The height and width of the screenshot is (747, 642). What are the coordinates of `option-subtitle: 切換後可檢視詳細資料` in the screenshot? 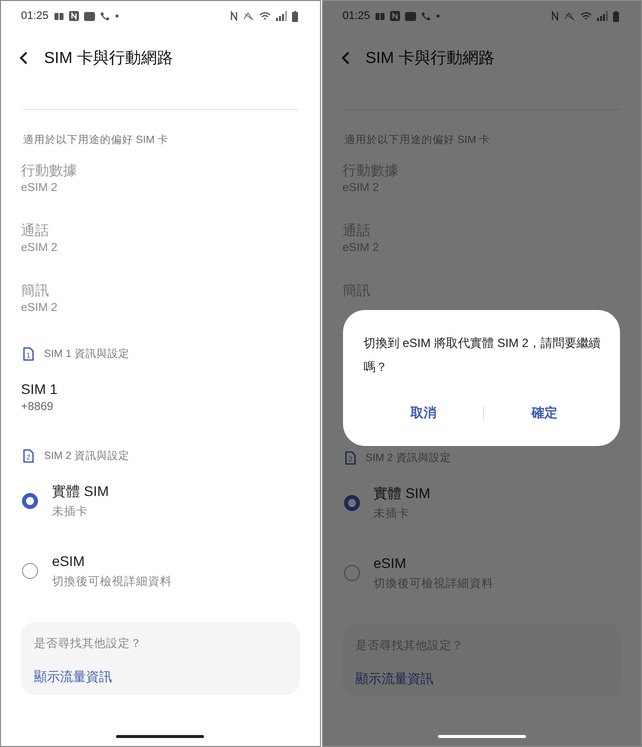 It's located at (112, 582).